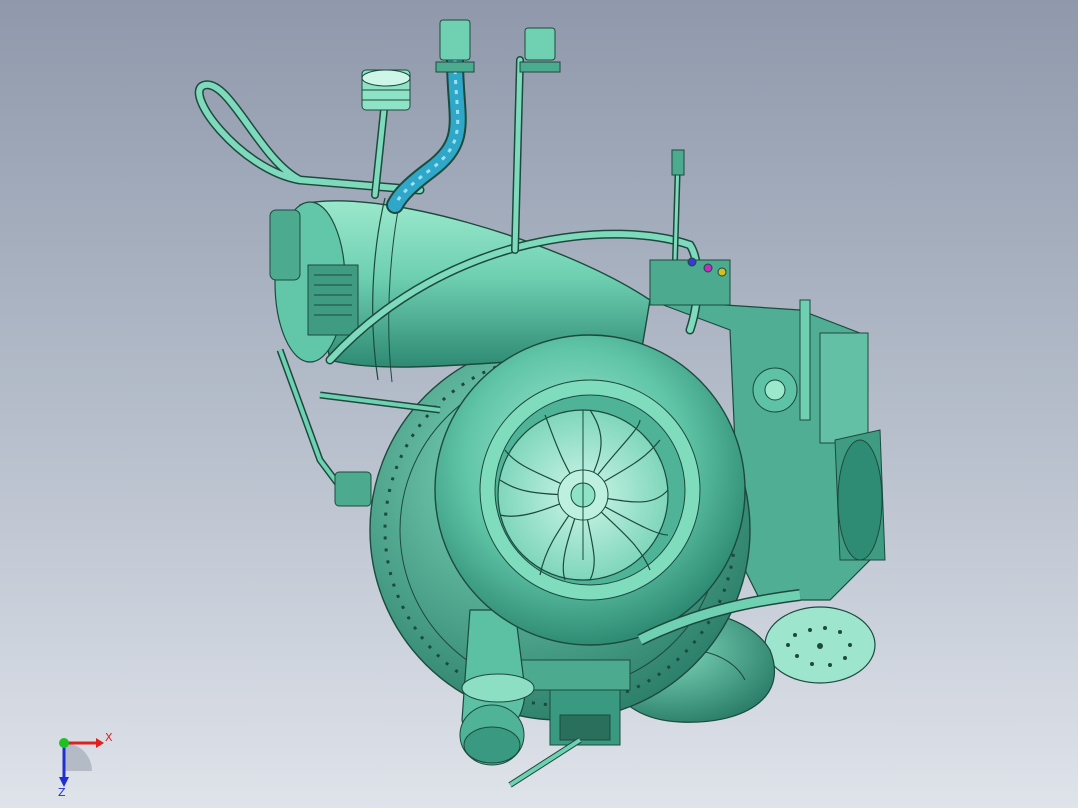  Describe the element at coordinates (820, 645) in the screenshot. I see `perforated-disc` at that location.